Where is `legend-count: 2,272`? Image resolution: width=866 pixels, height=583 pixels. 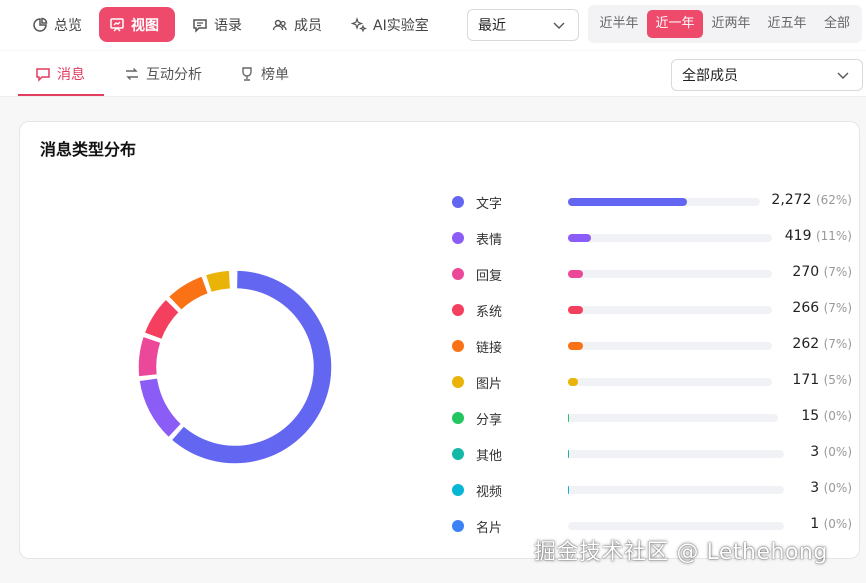 legend-count: 2,272 is located at coordinates (791, 200).